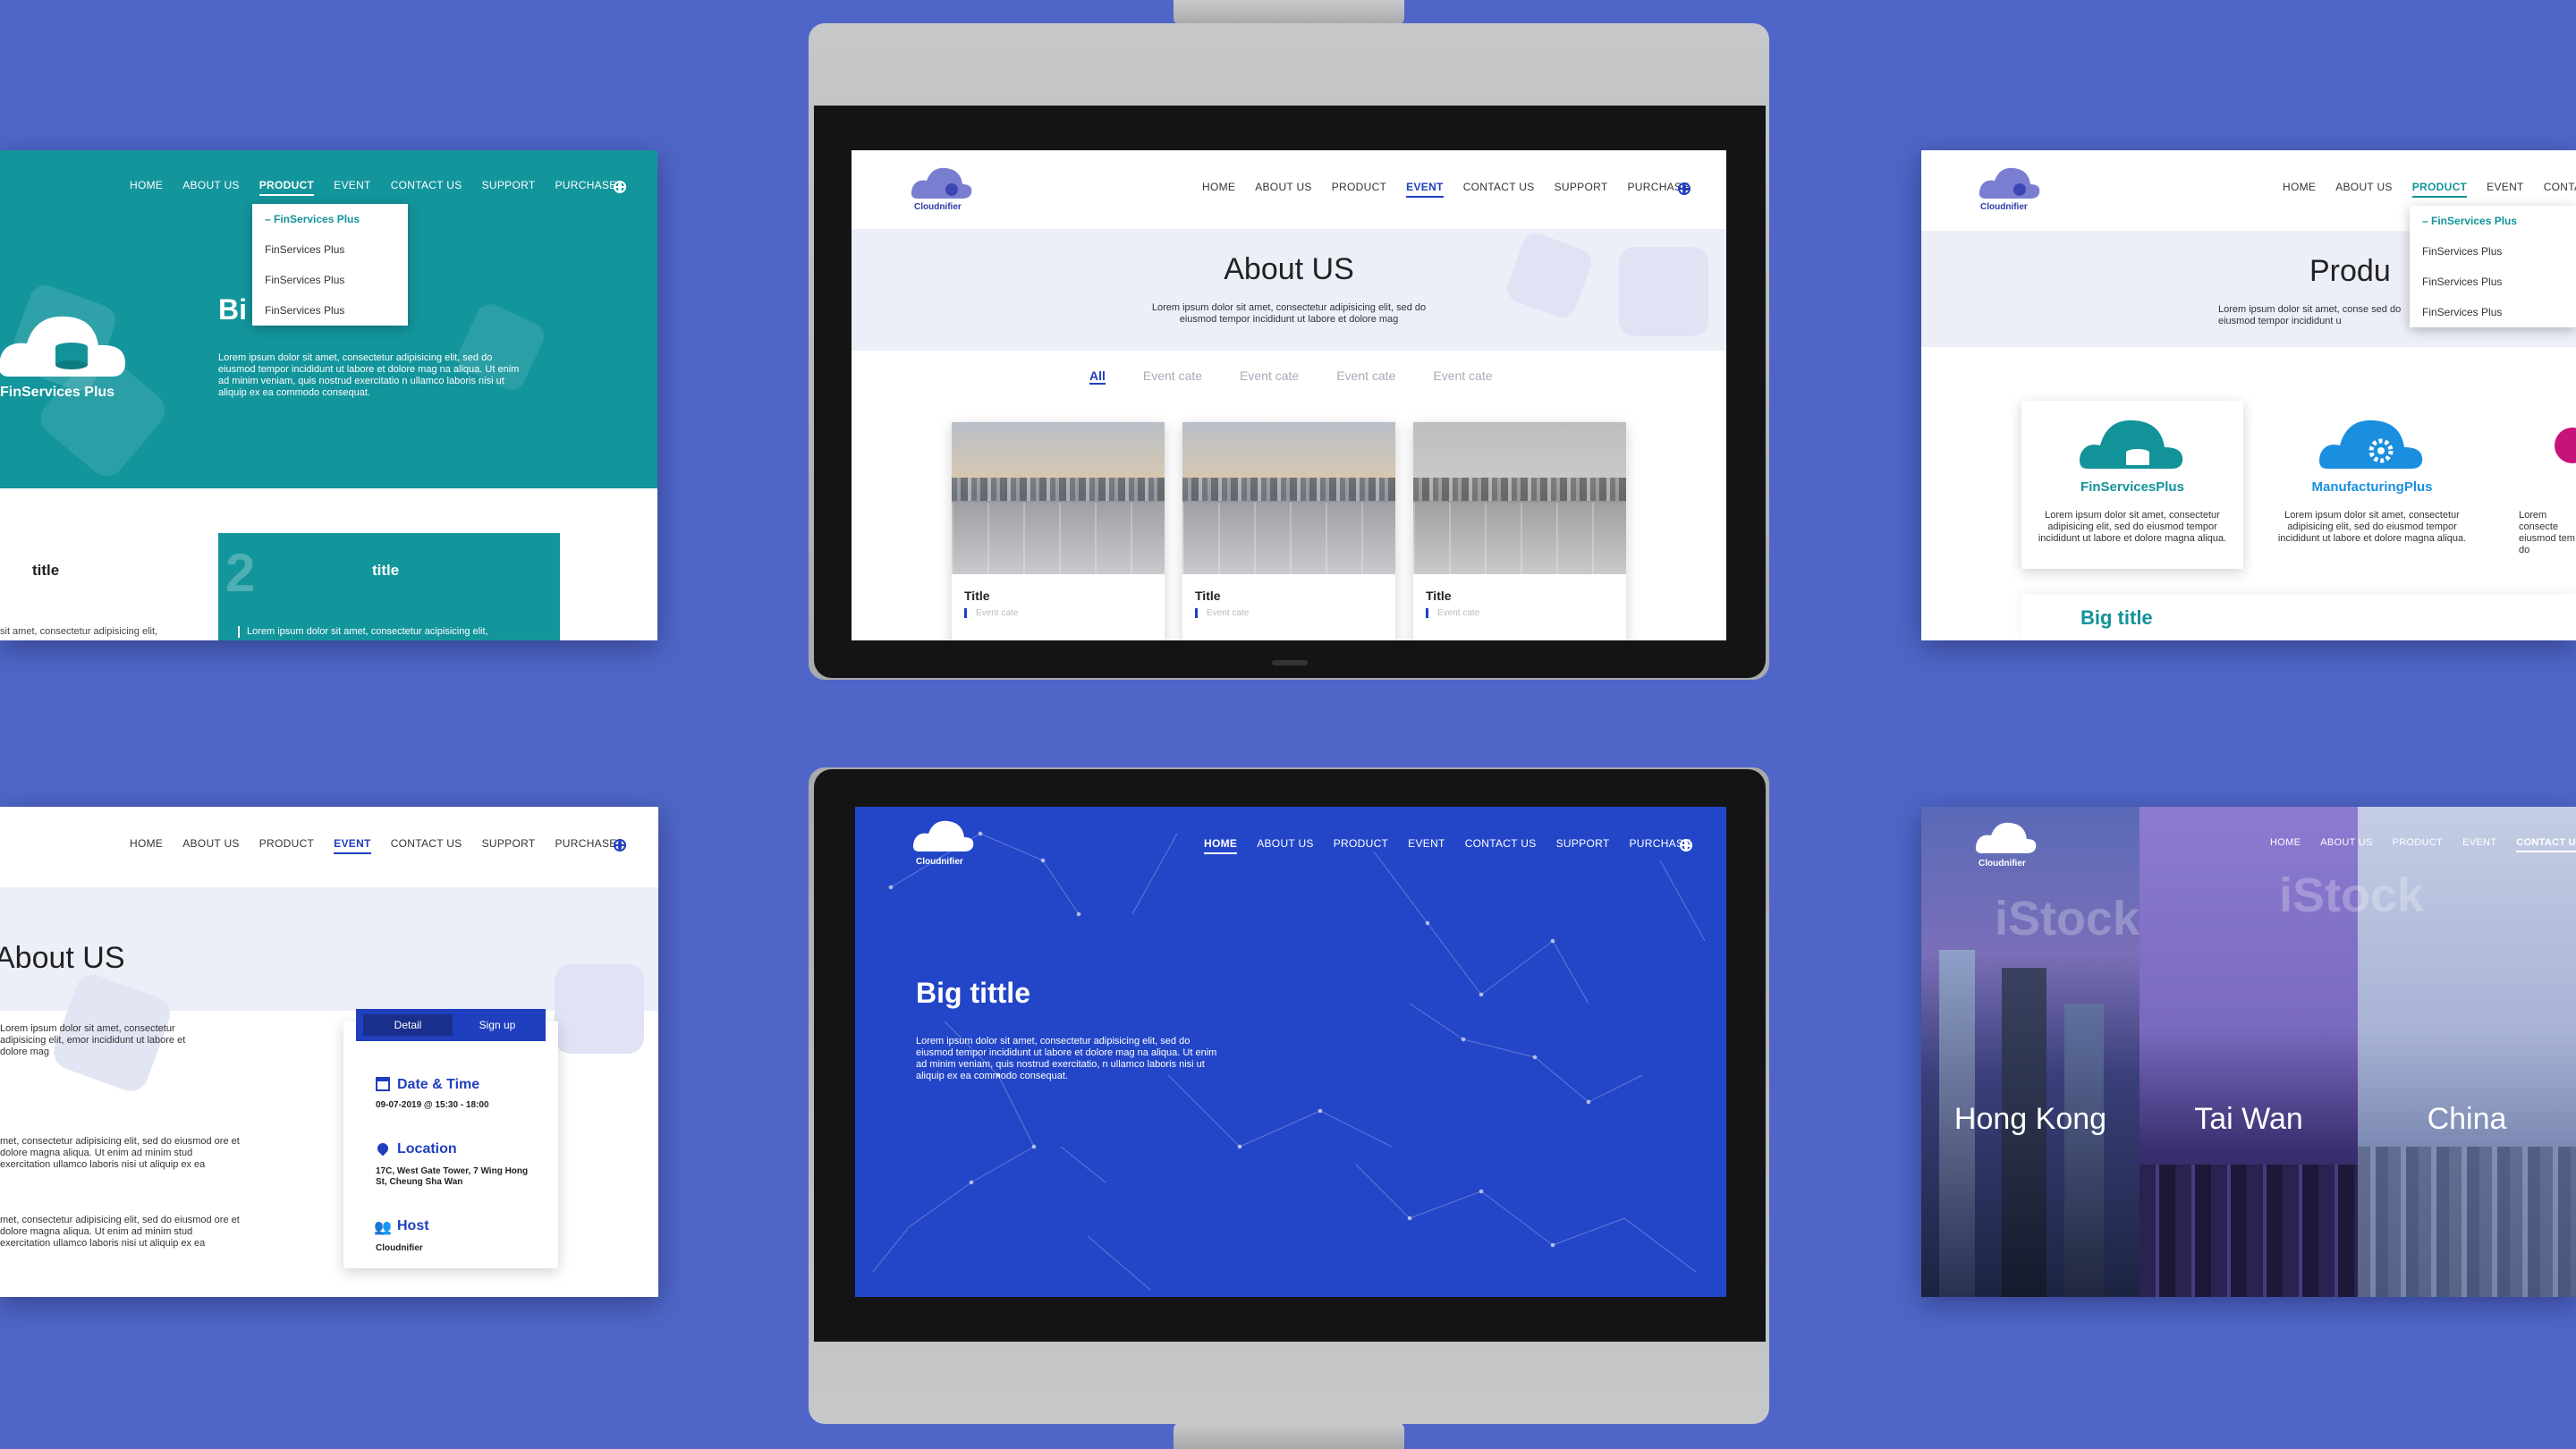 This screenshot has width=2576, height=1449. I want to click on logo-text: Cloudnifier, so click(938, 207).